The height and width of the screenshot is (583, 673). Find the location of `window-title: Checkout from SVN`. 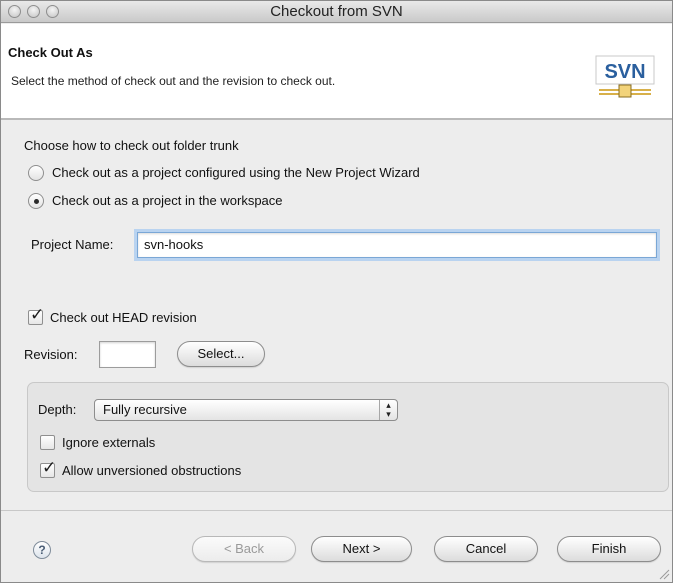

window-title: Checkout from SVN is located at coordinates (336, 11).